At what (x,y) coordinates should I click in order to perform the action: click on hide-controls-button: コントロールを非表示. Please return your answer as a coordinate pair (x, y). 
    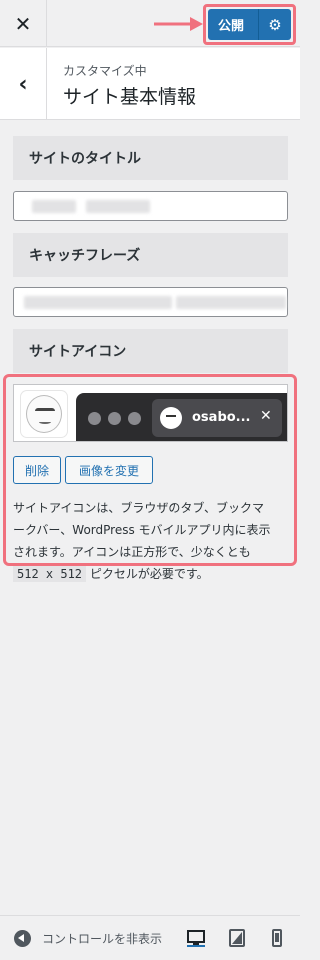
    Looking at the image, I should click on (102, 938).